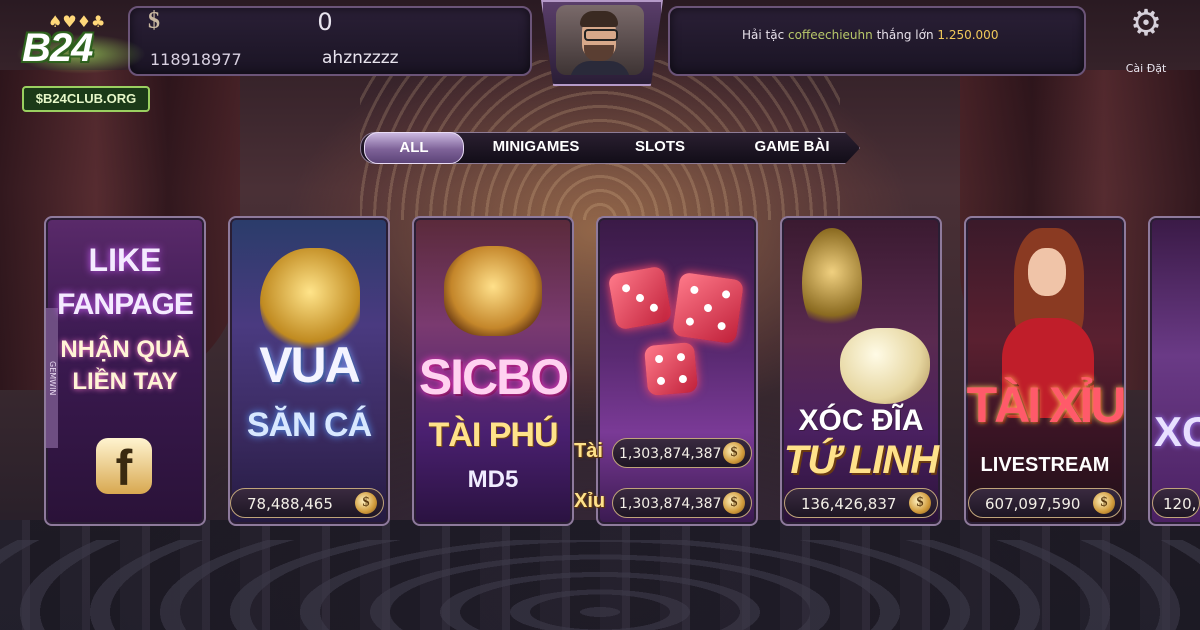 This screenshot has height=630, width=1200. I want to click on user-id: 118918977, so click(196, 59).